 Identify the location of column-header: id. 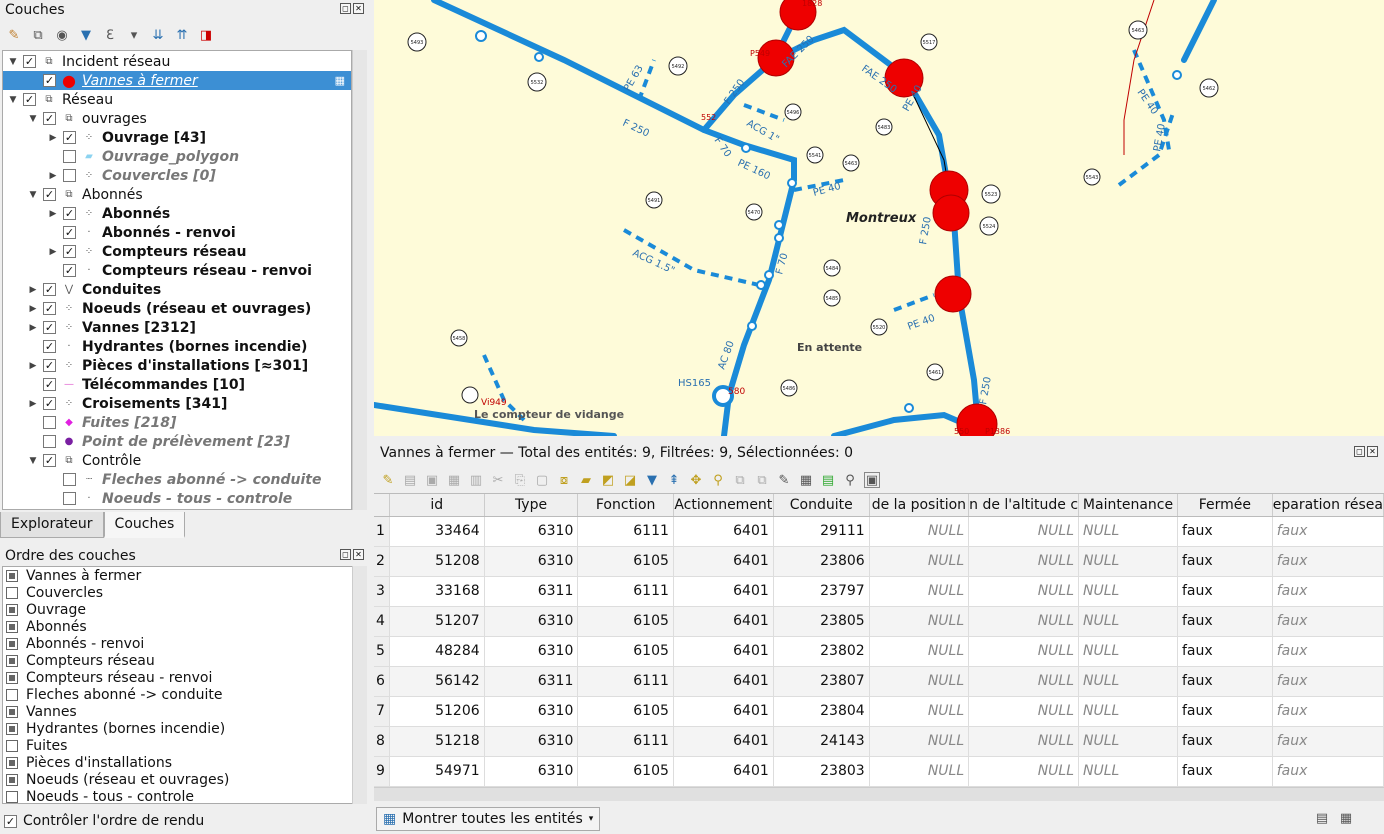
(437, 505).